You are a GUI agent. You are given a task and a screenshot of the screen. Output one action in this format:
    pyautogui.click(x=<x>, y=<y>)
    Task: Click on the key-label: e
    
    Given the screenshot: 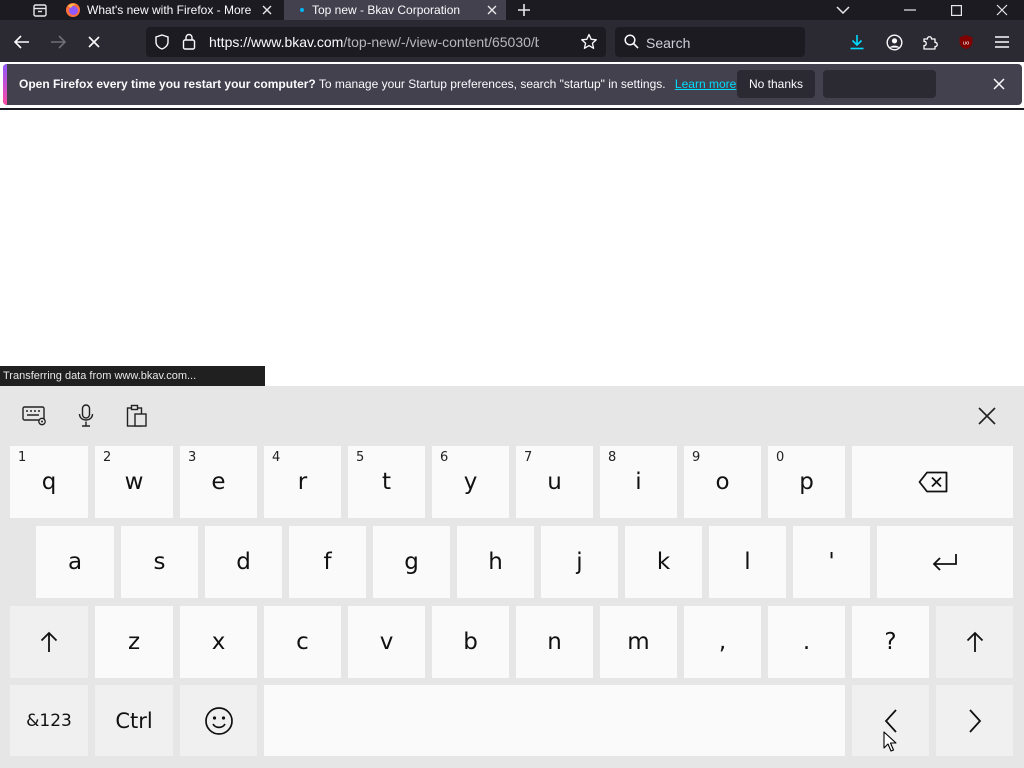 What is the action you would take?
    pyautogui.click(x=218, y=481)
    